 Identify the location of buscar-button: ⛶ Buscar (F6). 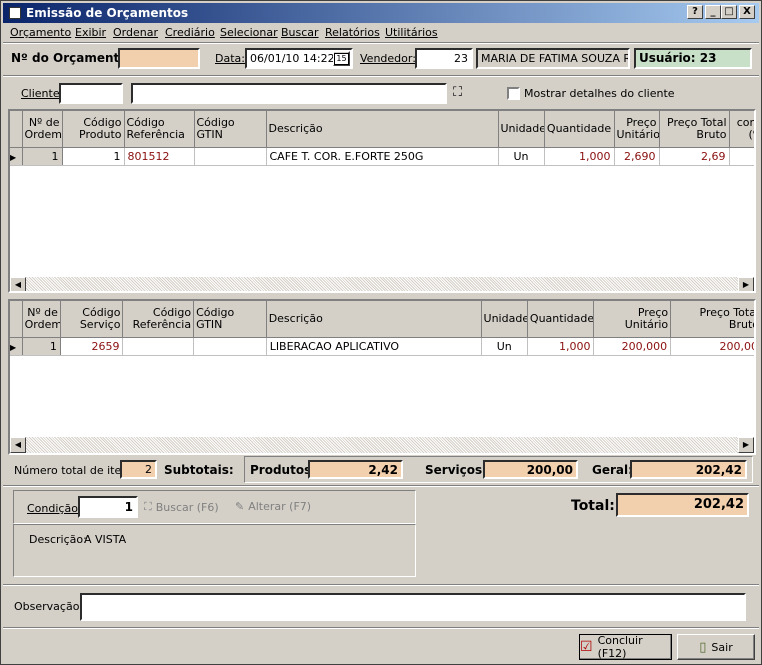
(181, 507).